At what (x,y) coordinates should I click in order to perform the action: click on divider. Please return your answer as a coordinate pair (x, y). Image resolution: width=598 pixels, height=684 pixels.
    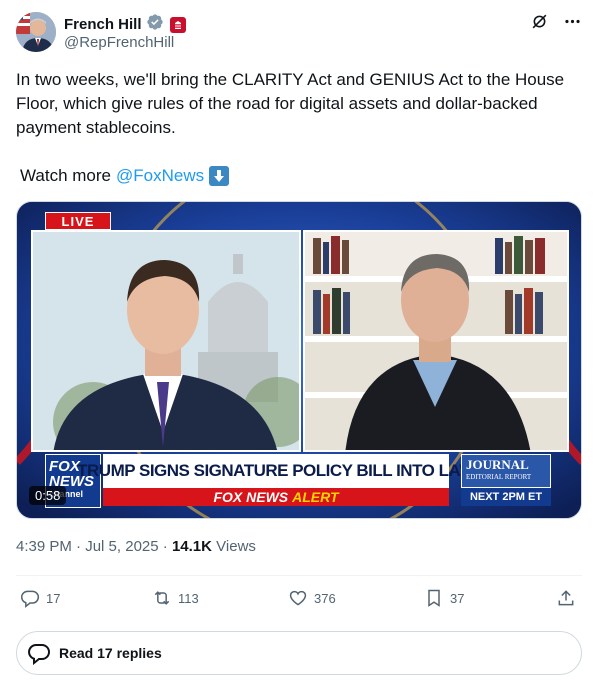
    Looking at the image, I should click on (299, 575).